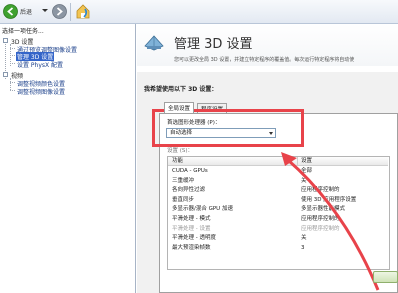 This screenshot has width=398, height=293. I want to click on table-row: 平滑处理 - 透明度 关, so click(278, 238).